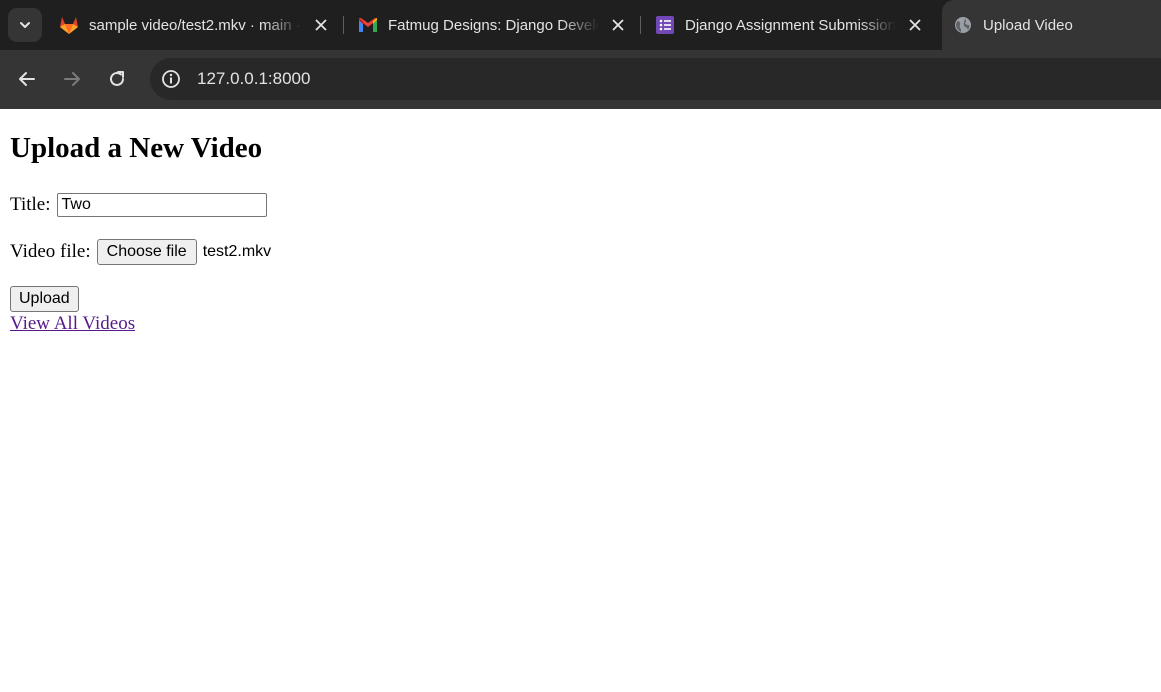 The image size is (1161, 692). I want to click on tab-google-forms: Django Assignment Submission, so click(791, 25).